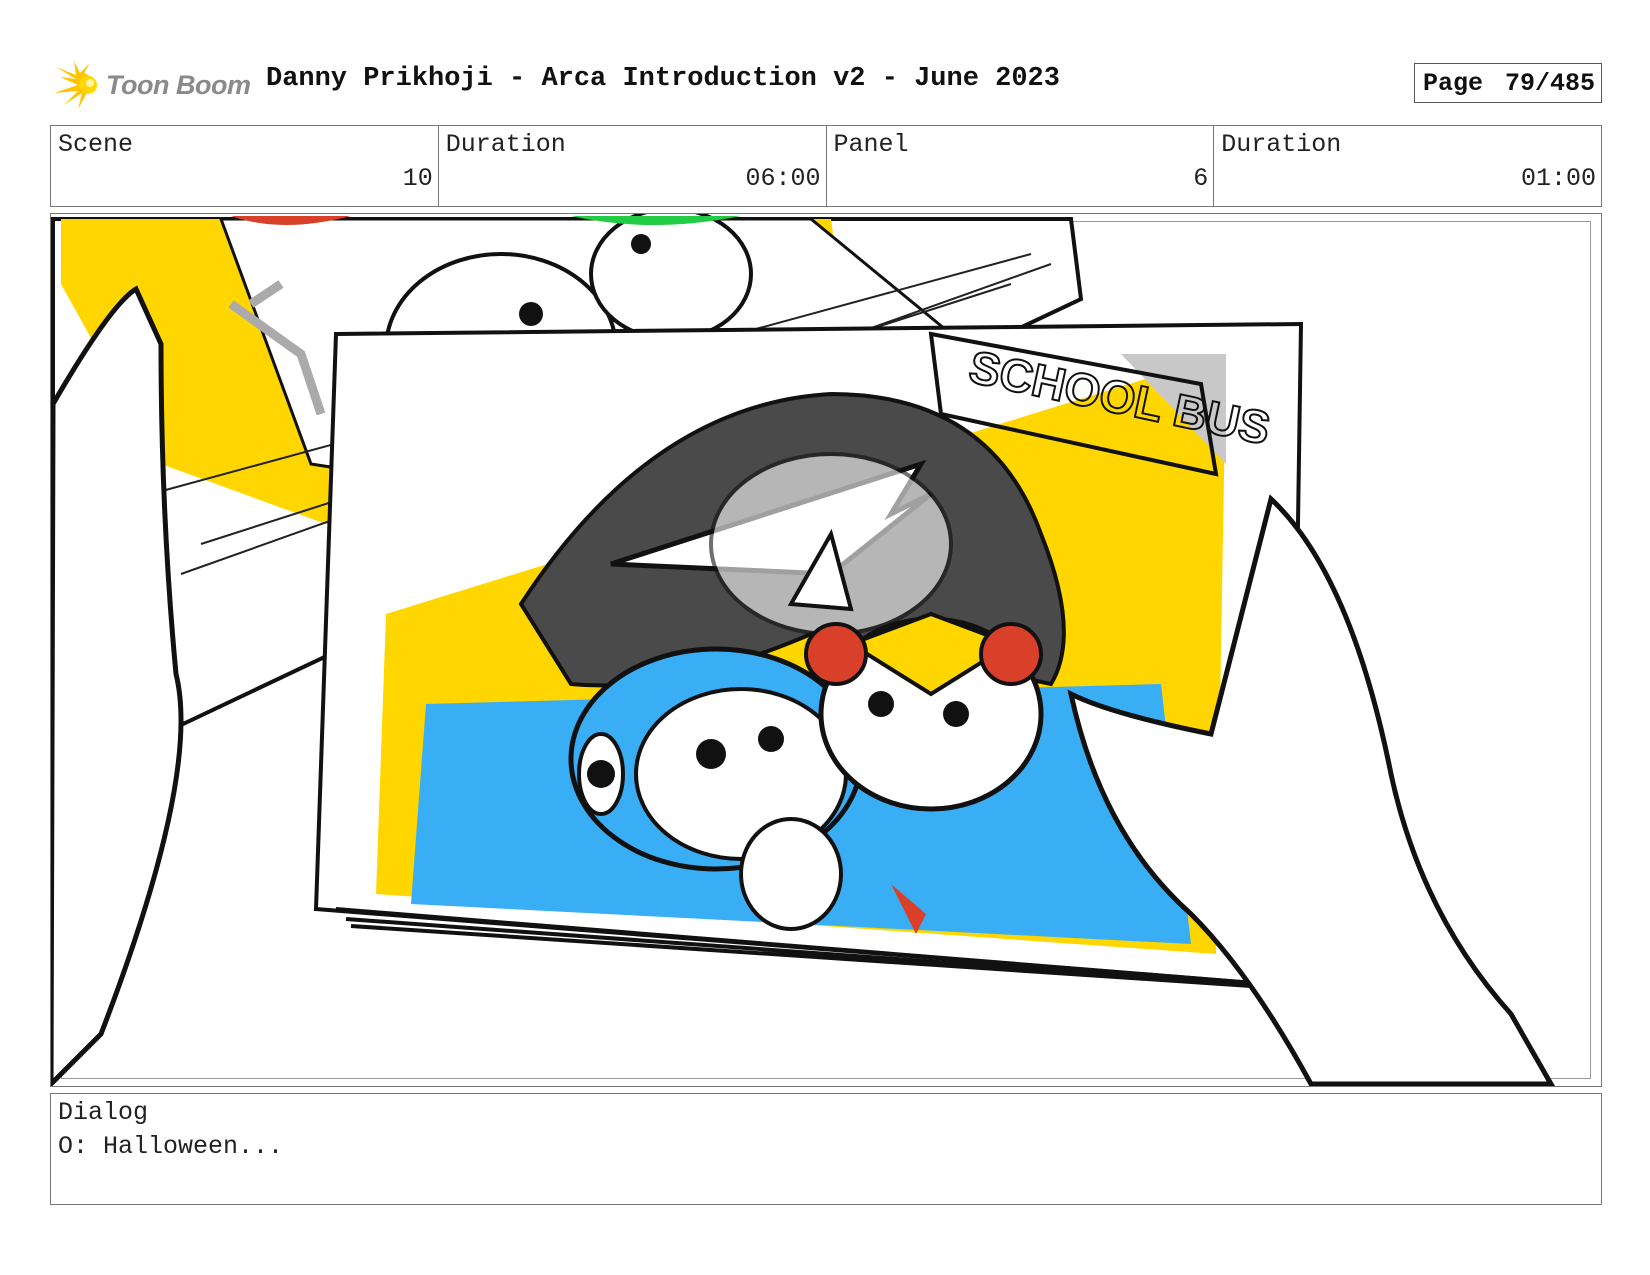 The height and width of the screenshot is (1275, 1650). Describe the element at coordinates (1453, 83) in the screenshot. I see `page-label: Page` at that location.